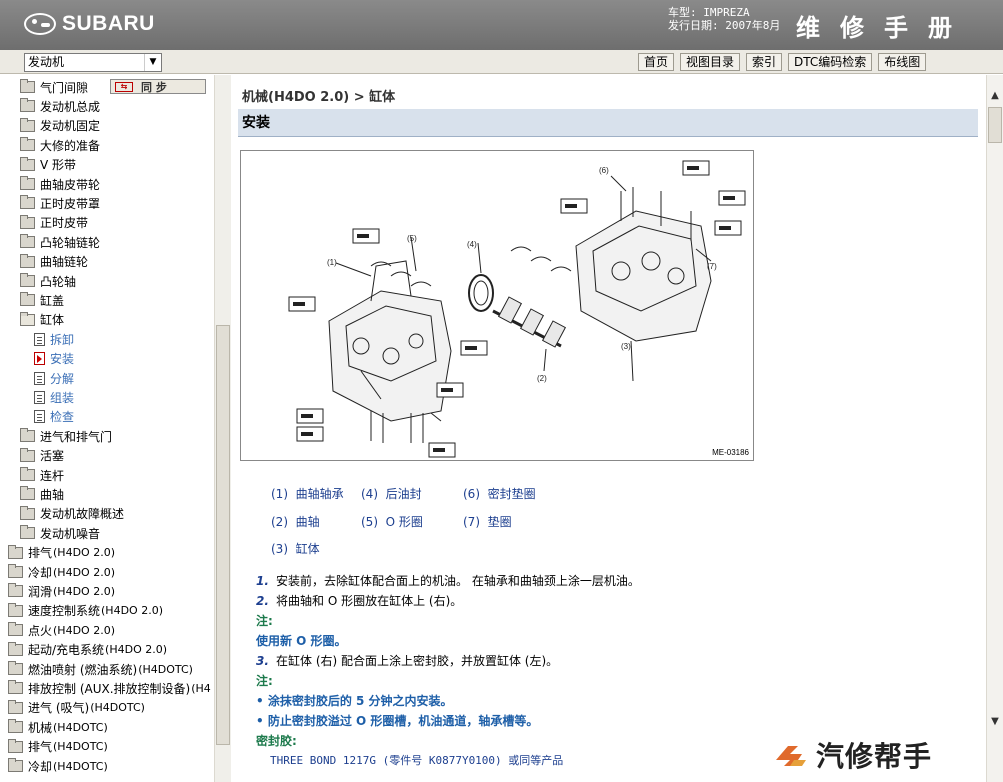 The height and width of the screenshot is (782, 1003). I want to click on callout-3: (3), so click(626, 346).